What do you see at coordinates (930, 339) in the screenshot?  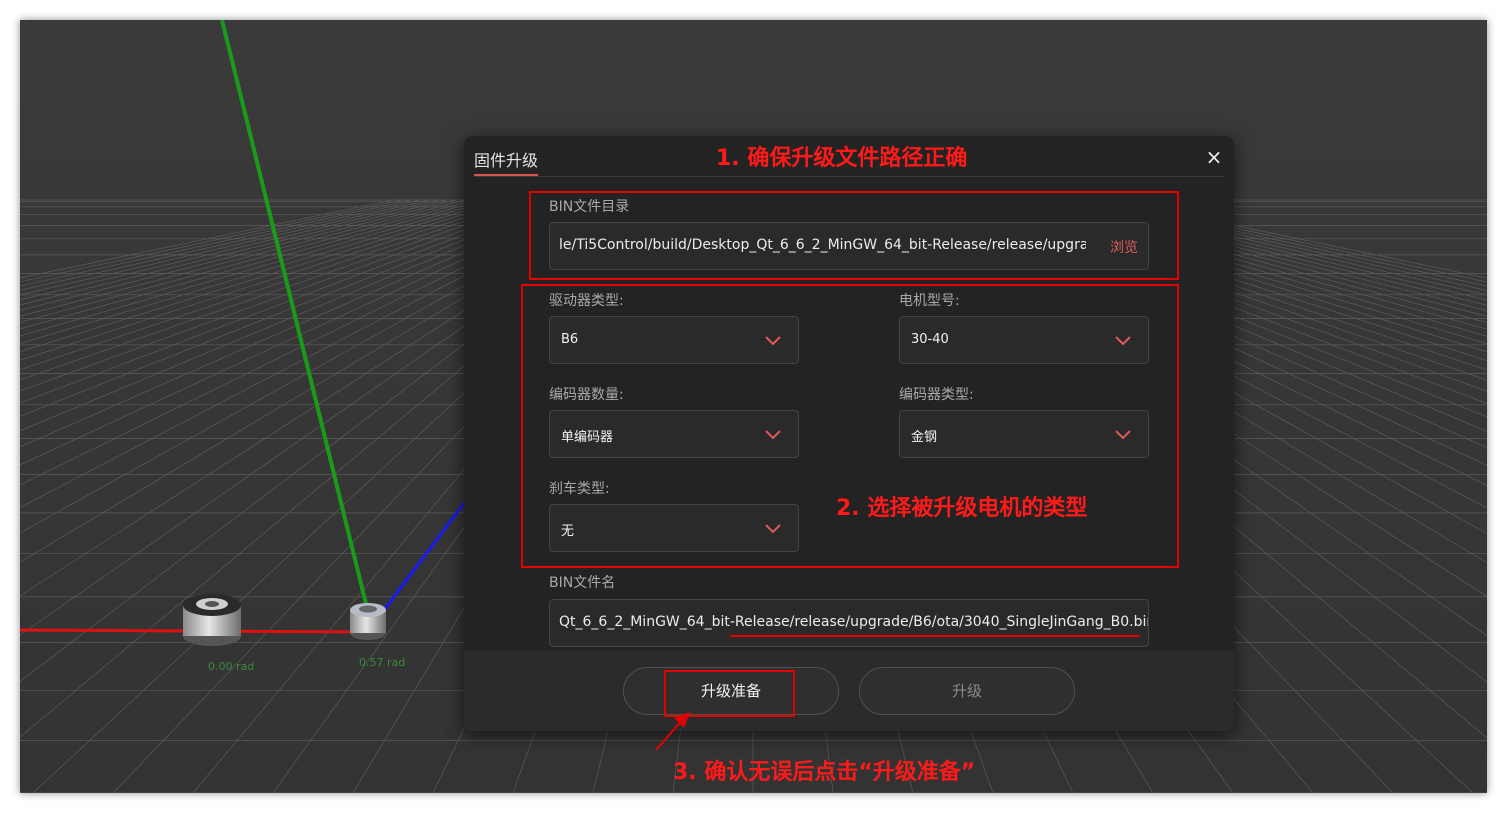 I see `motor-model-value: 30-40` at bounding box center [930, 339].